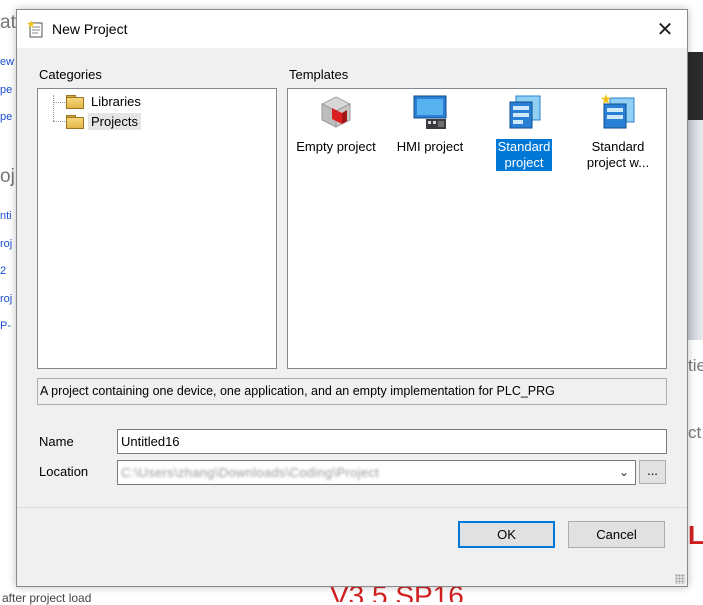 Image resolution: width=703 pixels, height=605 pixels. I want to click on close-button: ✕, so click(665, 29).